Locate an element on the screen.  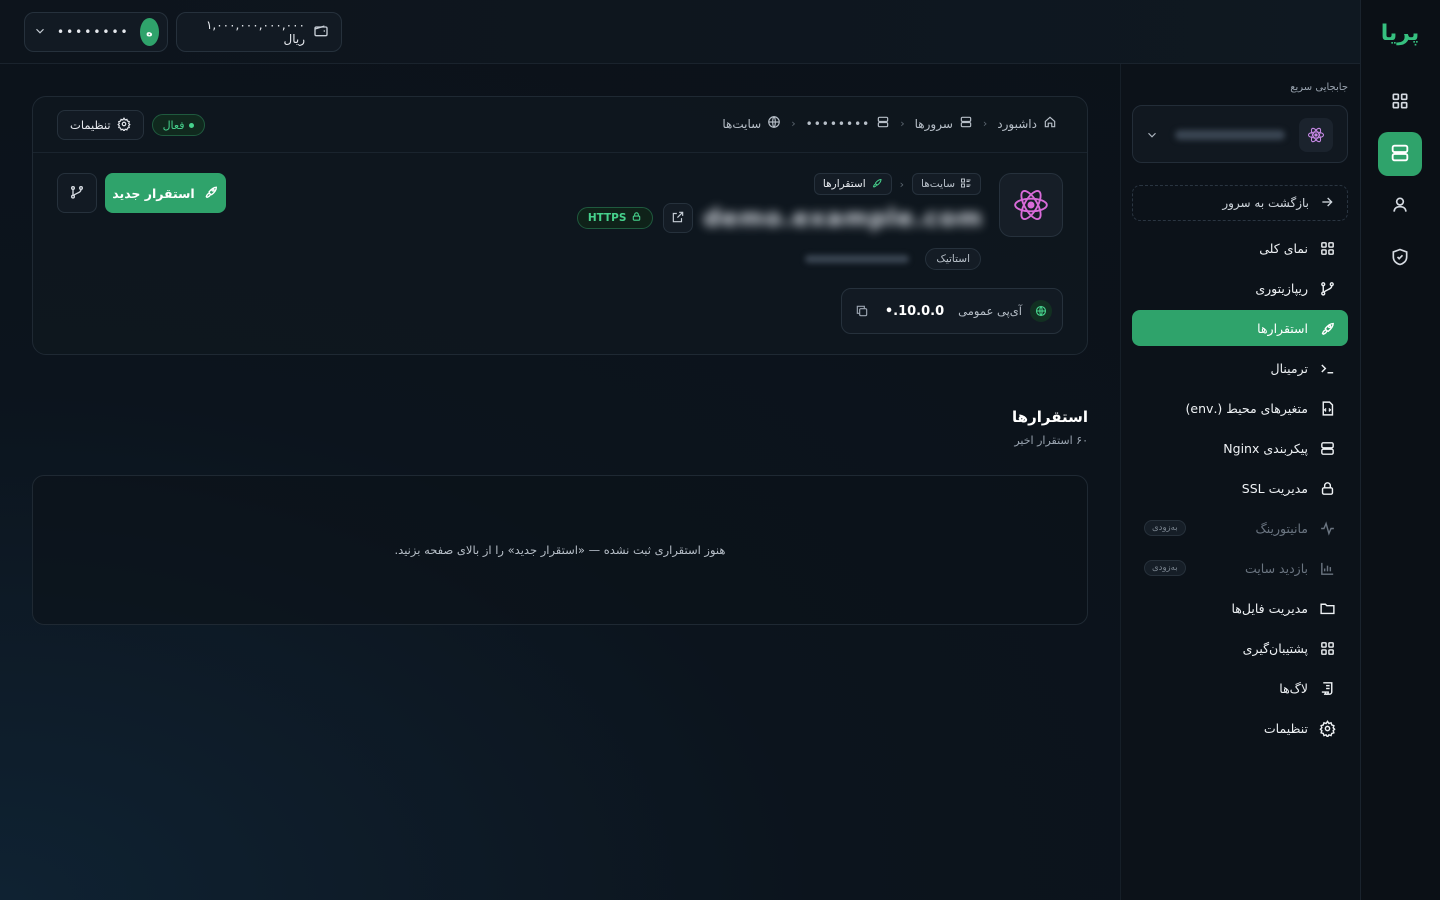
sidebar-item-label: تنظیمات is located at coordinates (1285, 728).